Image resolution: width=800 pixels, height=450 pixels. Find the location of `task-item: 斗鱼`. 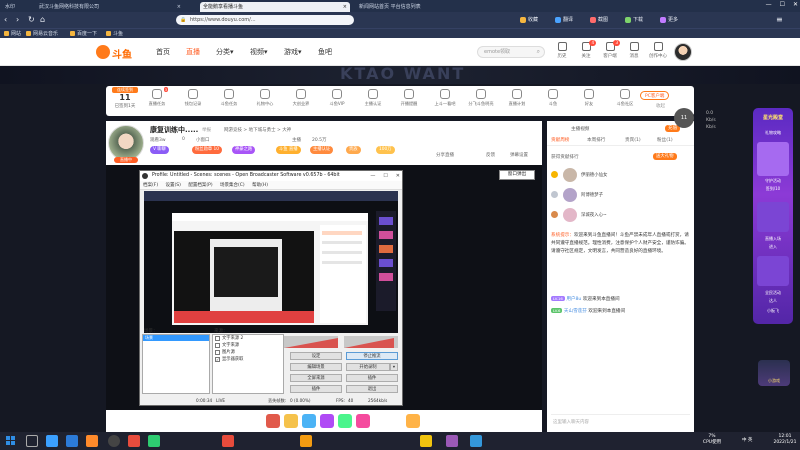

task-item: 斗鱼 is located at coordinates (553, 98).